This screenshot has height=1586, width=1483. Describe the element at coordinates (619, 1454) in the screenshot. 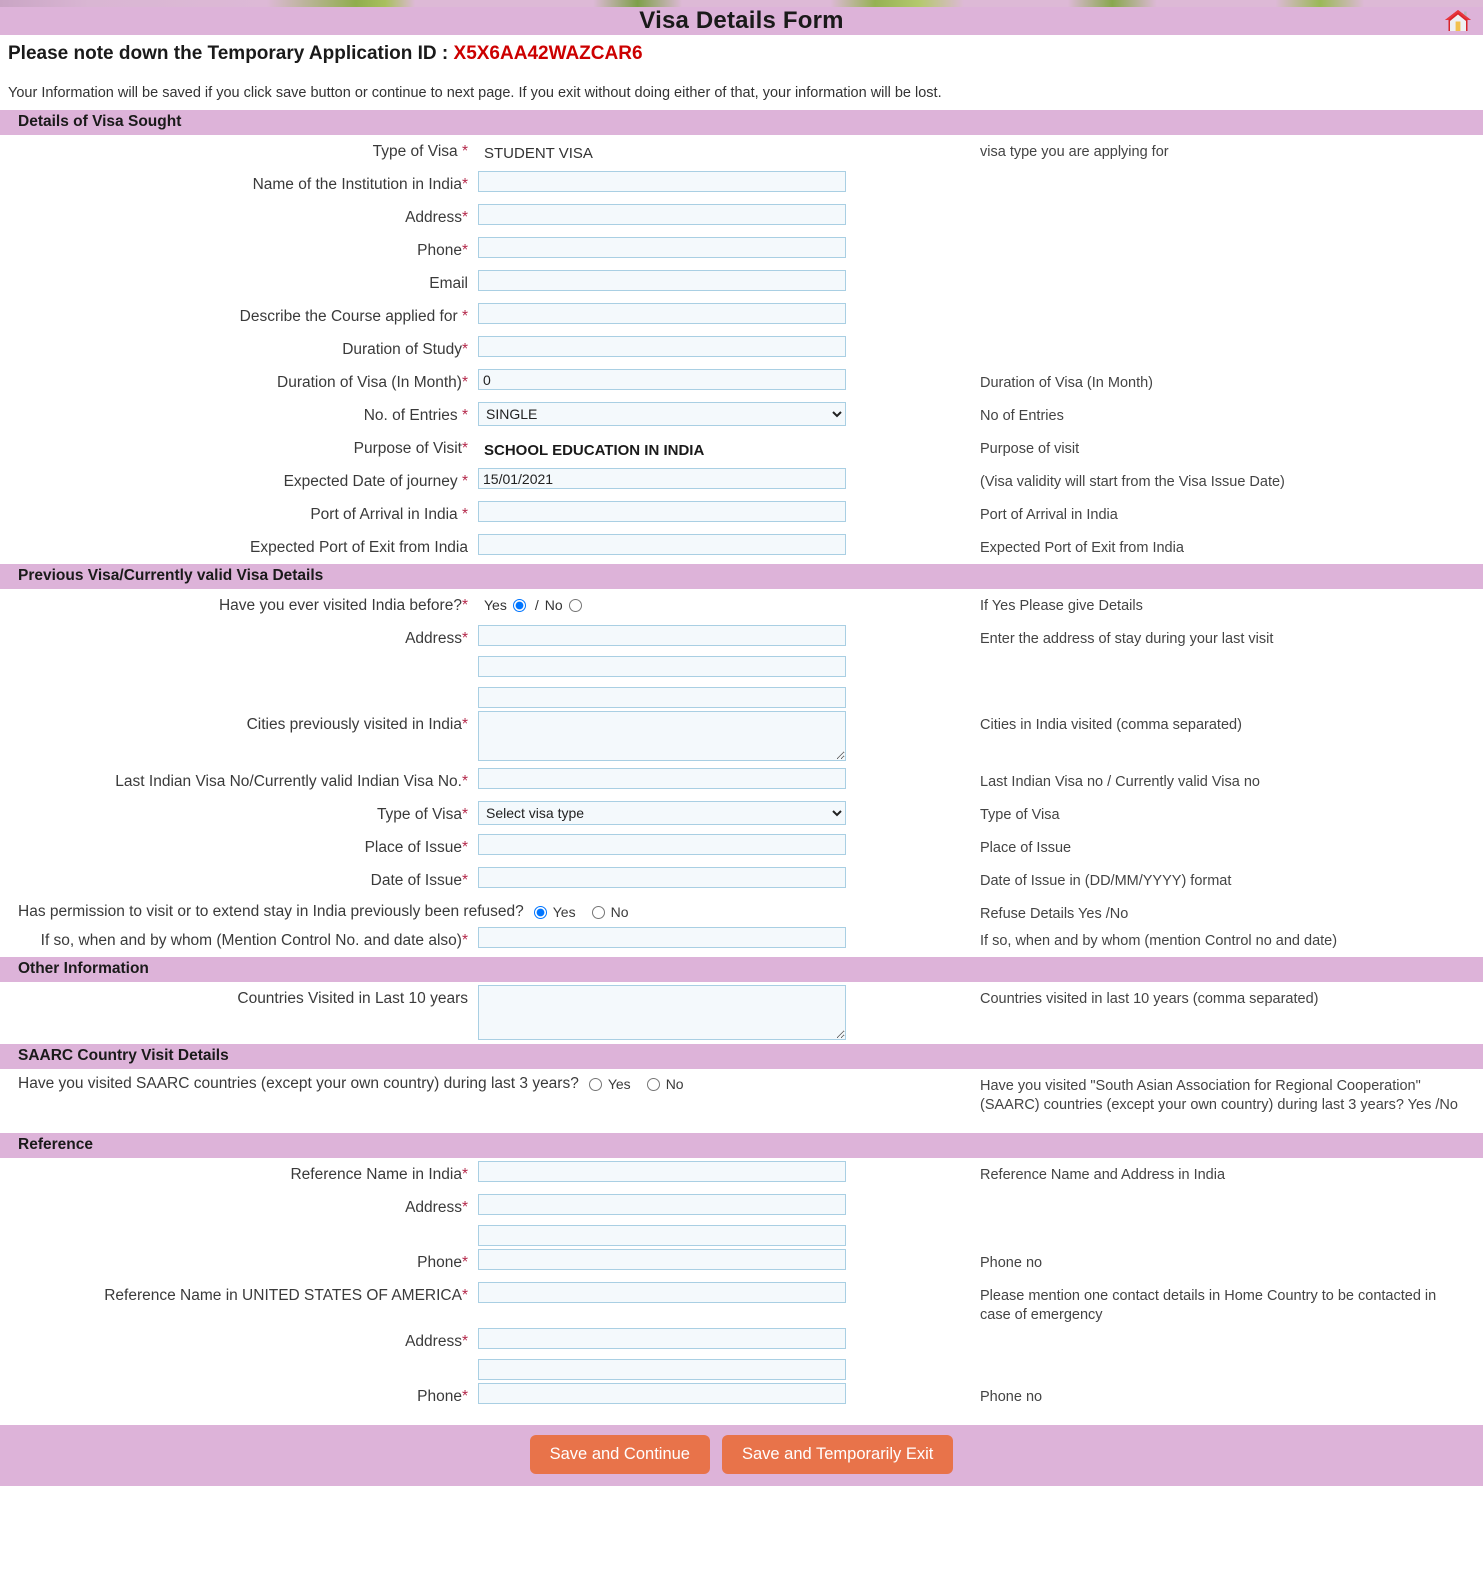

I see `save-and-continue-button: Save and Continue` at that location.